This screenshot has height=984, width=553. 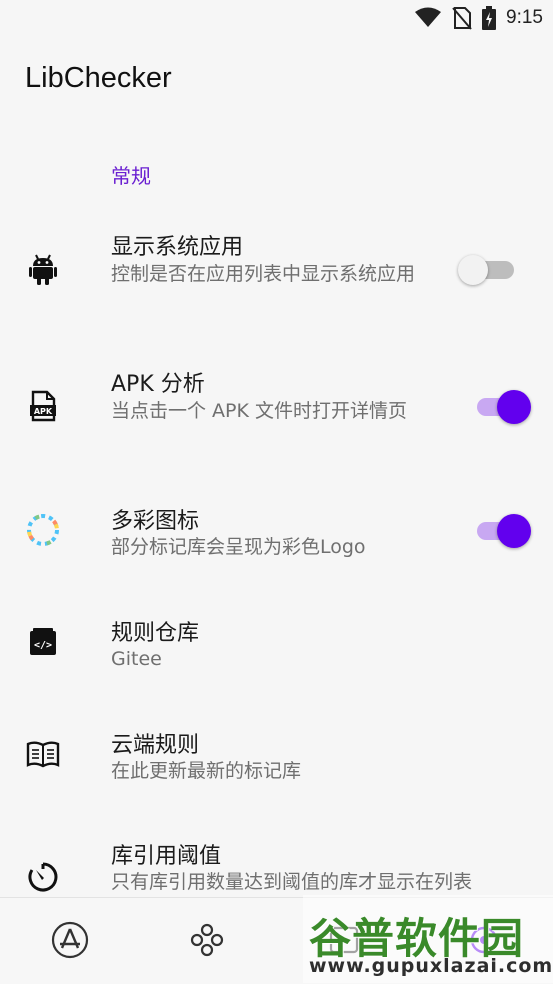 What do you see at coordinates (276, 532) in the screenshot?
I see `setting-colorful-icons: 多彩图标 部分标记库会呈现为彩色Logo` at bounding box center [276, 532].